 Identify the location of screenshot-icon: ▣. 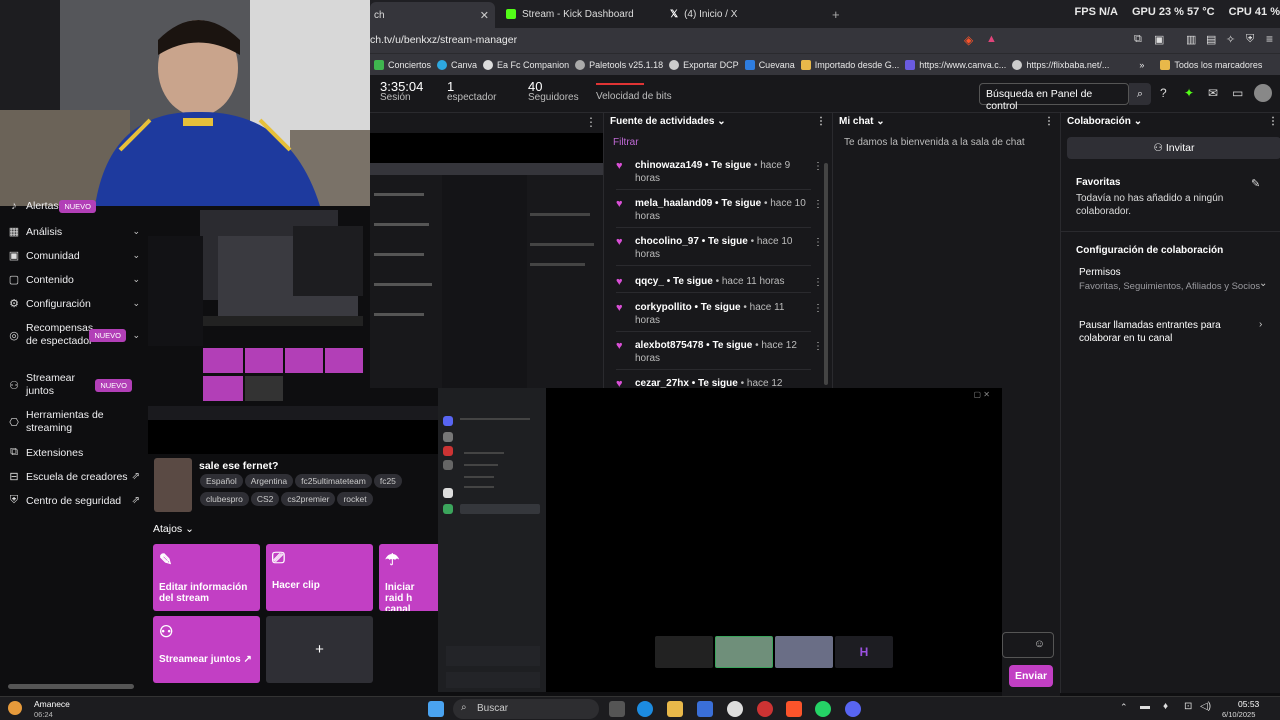
(1159, 39).